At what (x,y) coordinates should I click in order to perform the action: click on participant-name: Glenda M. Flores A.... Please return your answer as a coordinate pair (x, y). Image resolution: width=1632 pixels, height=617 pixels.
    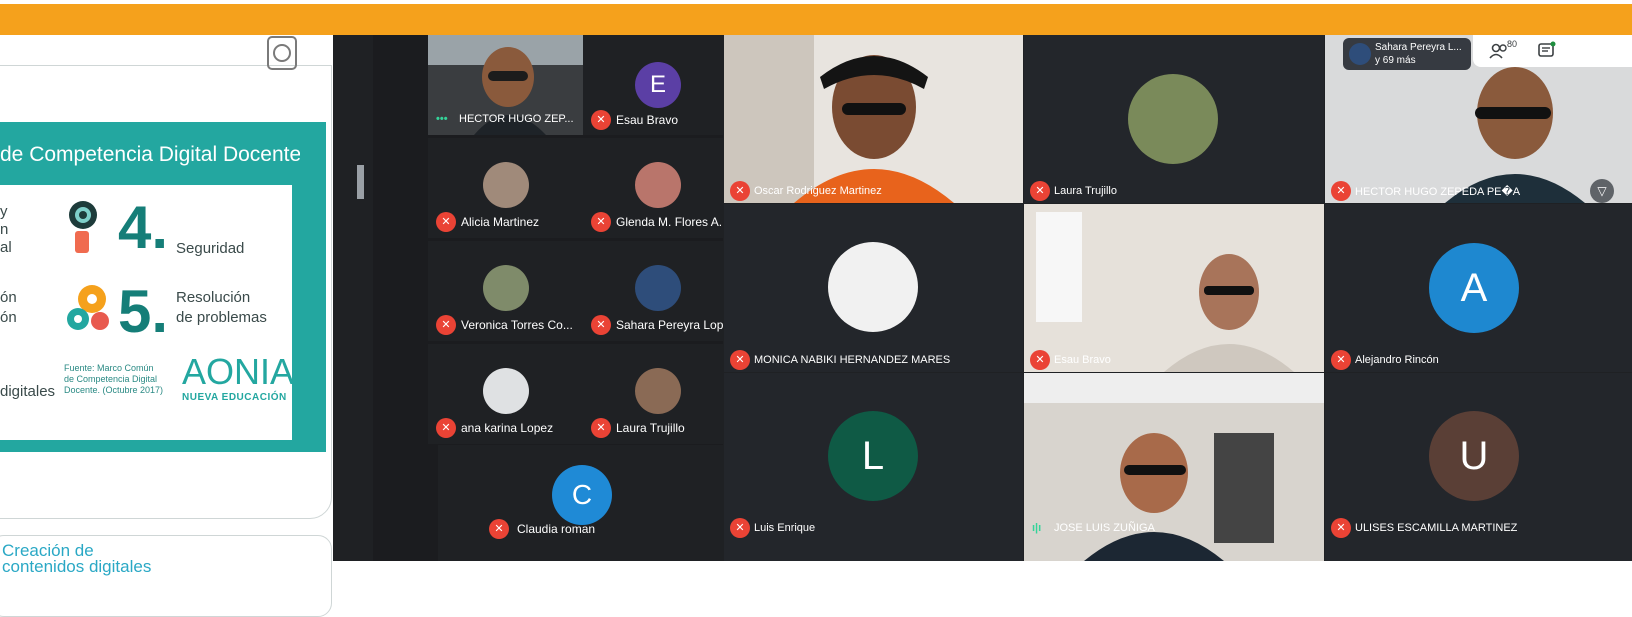
    Looking at the image, I should click on (669, 222).